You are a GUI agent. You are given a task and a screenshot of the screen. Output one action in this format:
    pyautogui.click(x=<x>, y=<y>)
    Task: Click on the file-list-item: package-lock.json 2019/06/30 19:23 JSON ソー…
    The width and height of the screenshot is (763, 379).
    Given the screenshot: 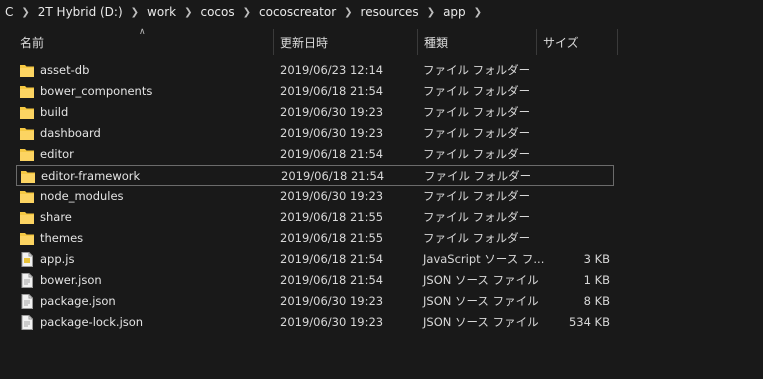 What is the action you would take?
    pyautogui.click(x=315, y=322)
    